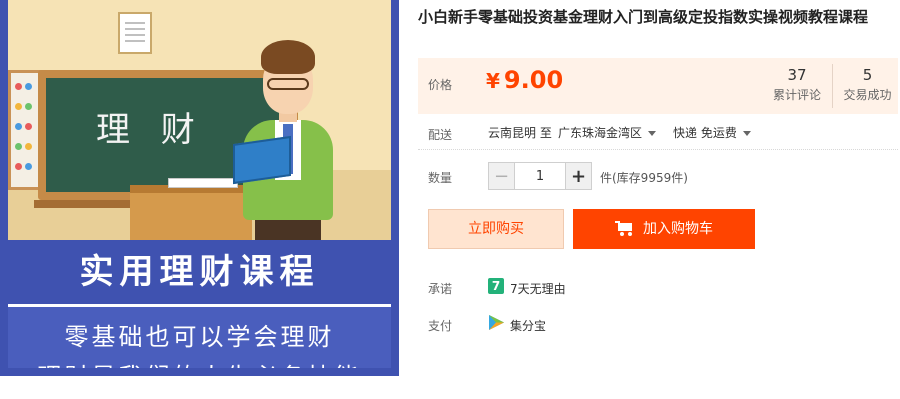 The width and height of the screenshot is (900, 399). I want to click on quantity-label: 数量, so click(440, 178).